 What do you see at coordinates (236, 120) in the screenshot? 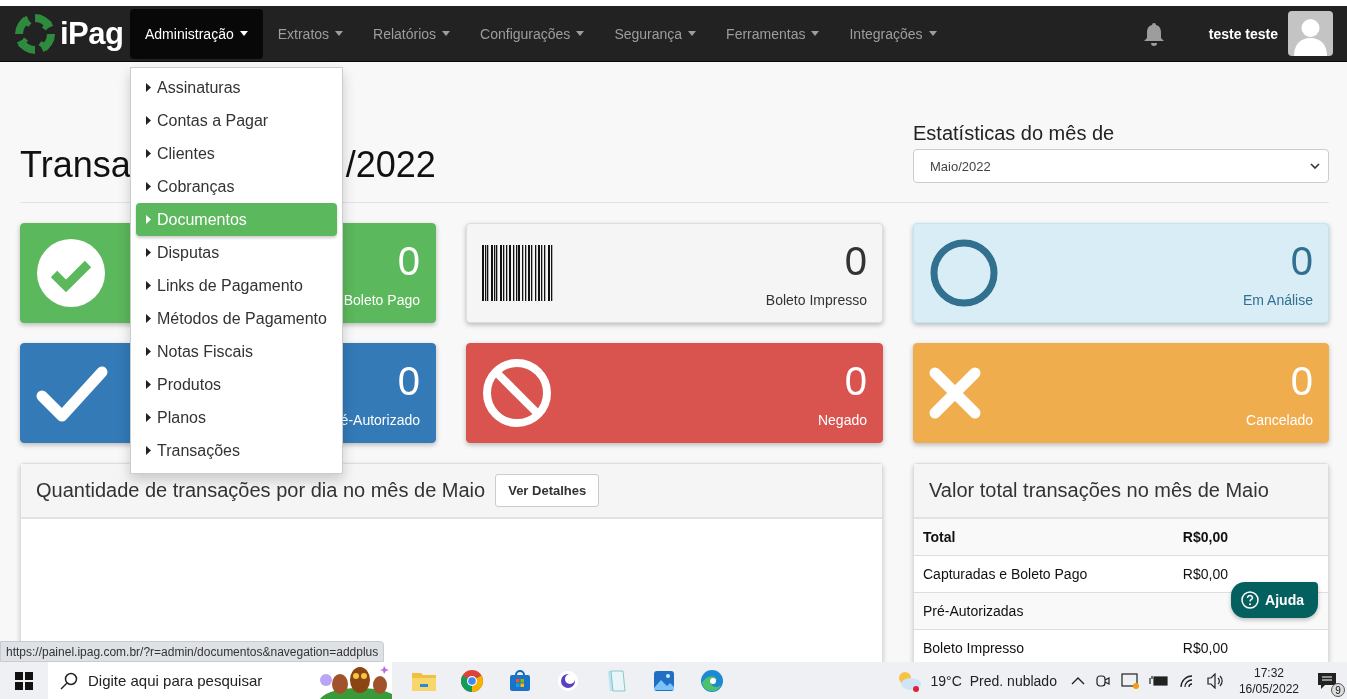
I see `menu-item: Contas a Pagar` at bounding box center [236, 120].